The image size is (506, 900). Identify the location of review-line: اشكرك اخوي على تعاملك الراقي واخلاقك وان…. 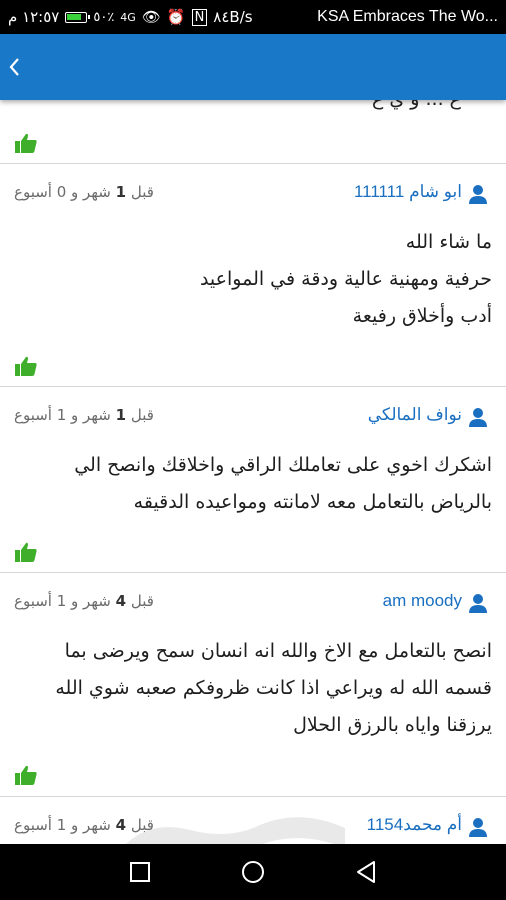
(283, 465).